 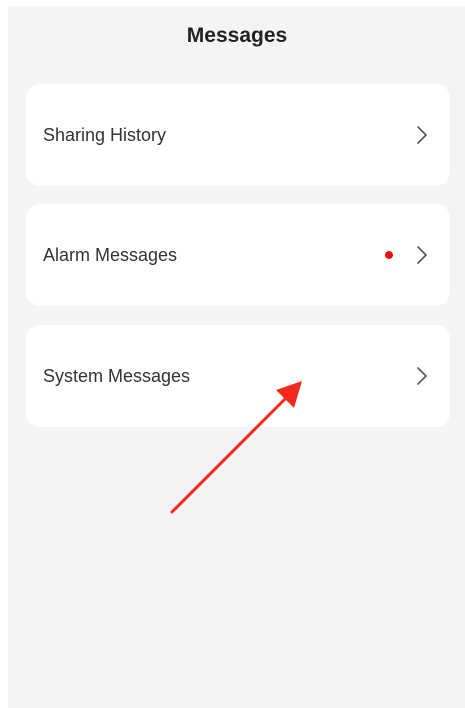 What do you see at coordinates (389, 255) in the screenshot?
I see `unread-dot-icon` at bounding box center [389, 255].